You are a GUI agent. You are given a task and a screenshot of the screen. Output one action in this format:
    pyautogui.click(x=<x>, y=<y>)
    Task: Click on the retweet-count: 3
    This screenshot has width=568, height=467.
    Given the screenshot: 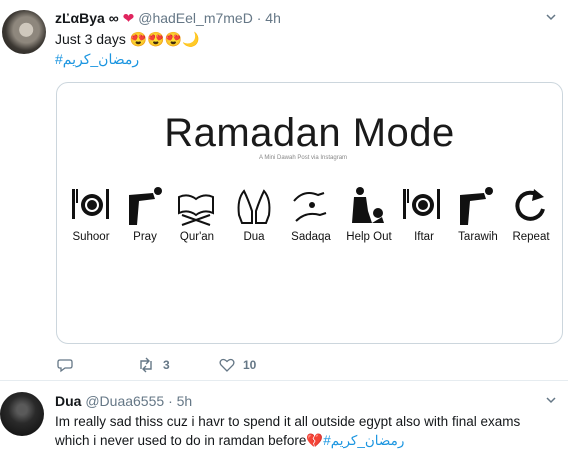 What is the action you would take?
    pyautogui.click(x=166, y=365)
    